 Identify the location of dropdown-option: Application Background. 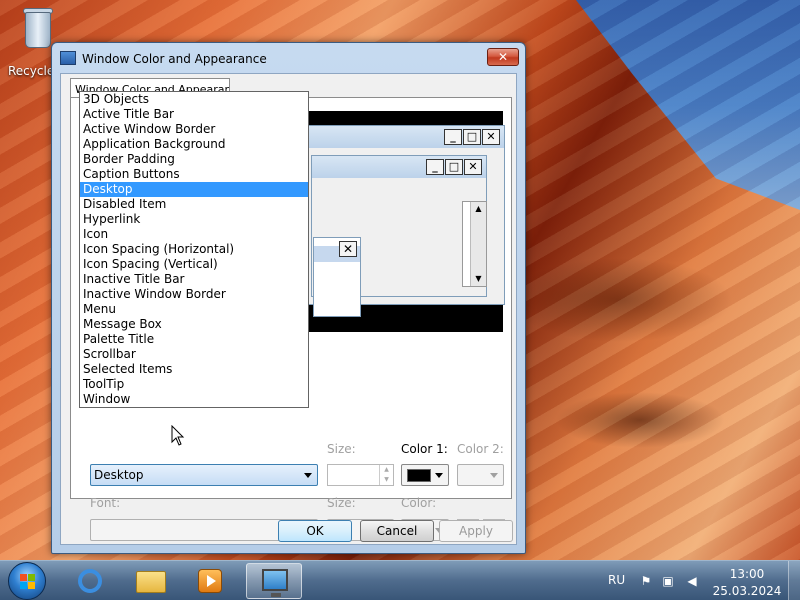
(194, 144).